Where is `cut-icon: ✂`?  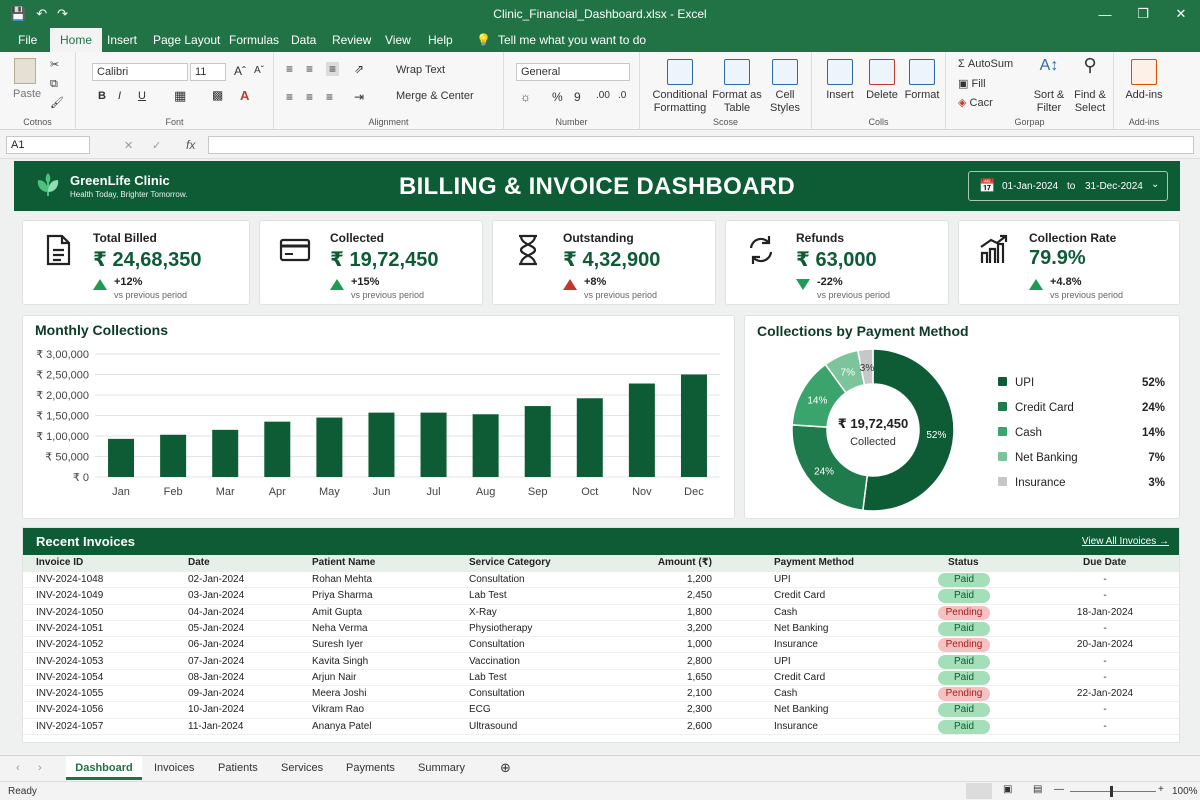
cut-icon: ✂ is located at coordinates (54, 64).